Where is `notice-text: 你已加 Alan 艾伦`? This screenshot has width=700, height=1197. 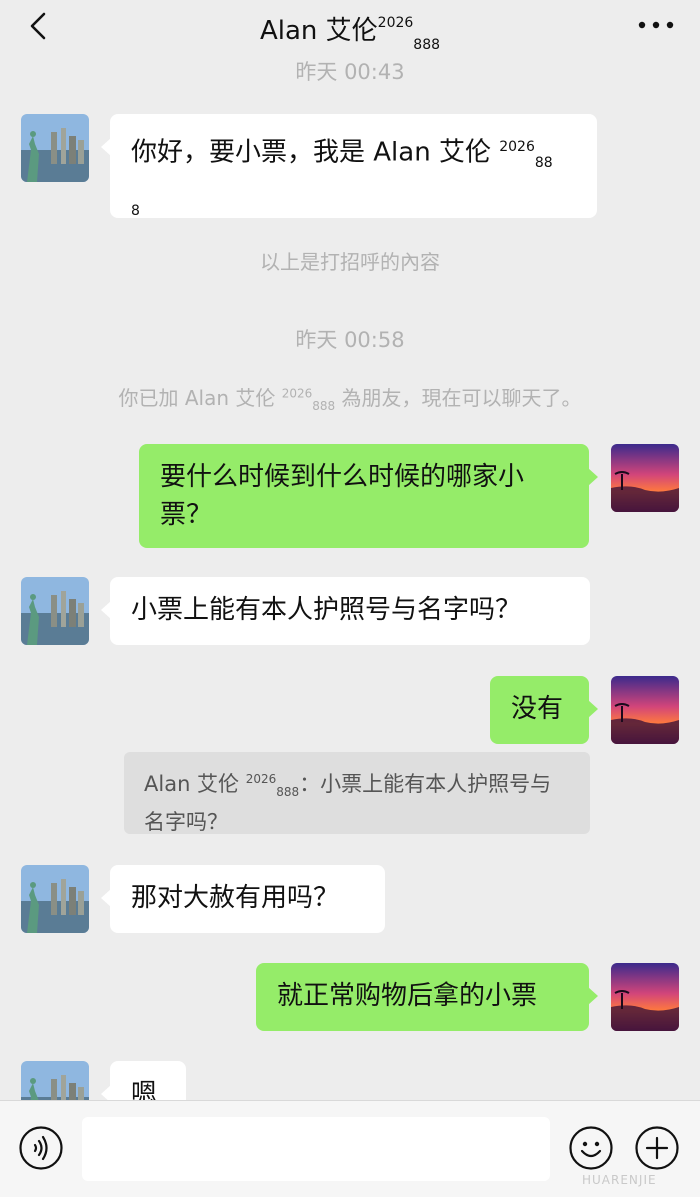 notice-text: 你已加 Alan 艾伦 is located at coordinates (200, 398).